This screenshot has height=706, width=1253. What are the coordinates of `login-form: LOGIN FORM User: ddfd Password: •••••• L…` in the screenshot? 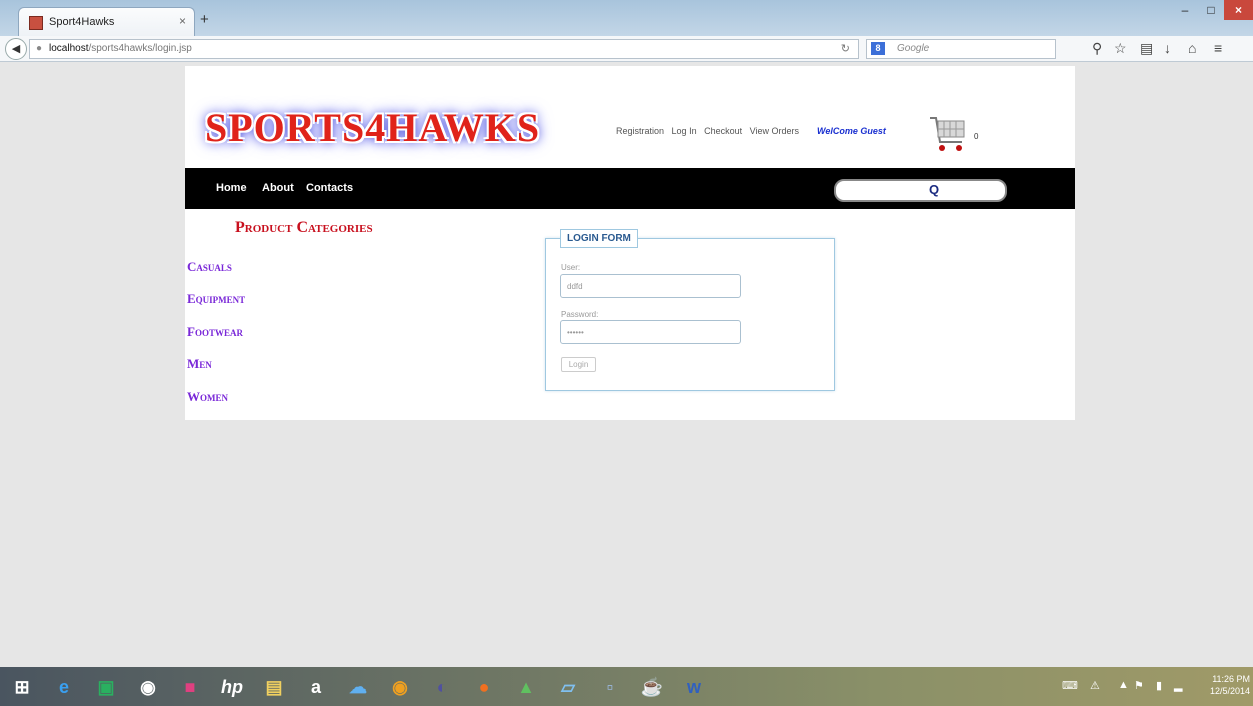 It's located at (690, 310).